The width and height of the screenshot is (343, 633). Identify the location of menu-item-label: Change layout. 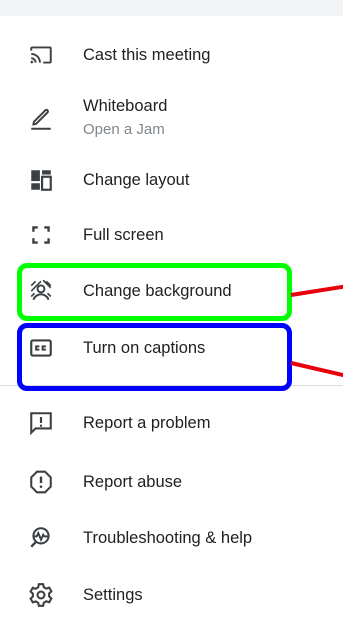
(136, 180).